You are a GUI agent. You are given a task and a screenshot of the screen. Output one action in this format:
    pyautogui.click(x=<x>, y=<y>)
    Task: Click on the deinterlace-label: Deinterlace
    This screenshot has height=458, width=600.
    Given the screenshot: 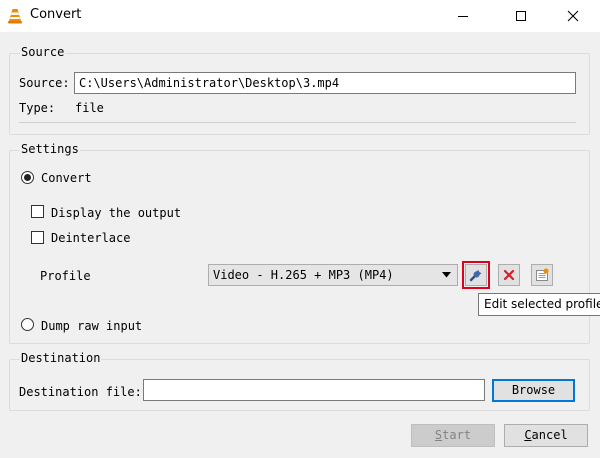 What is the action you would take?
    pyautogui.click(x=90, y=238)
    